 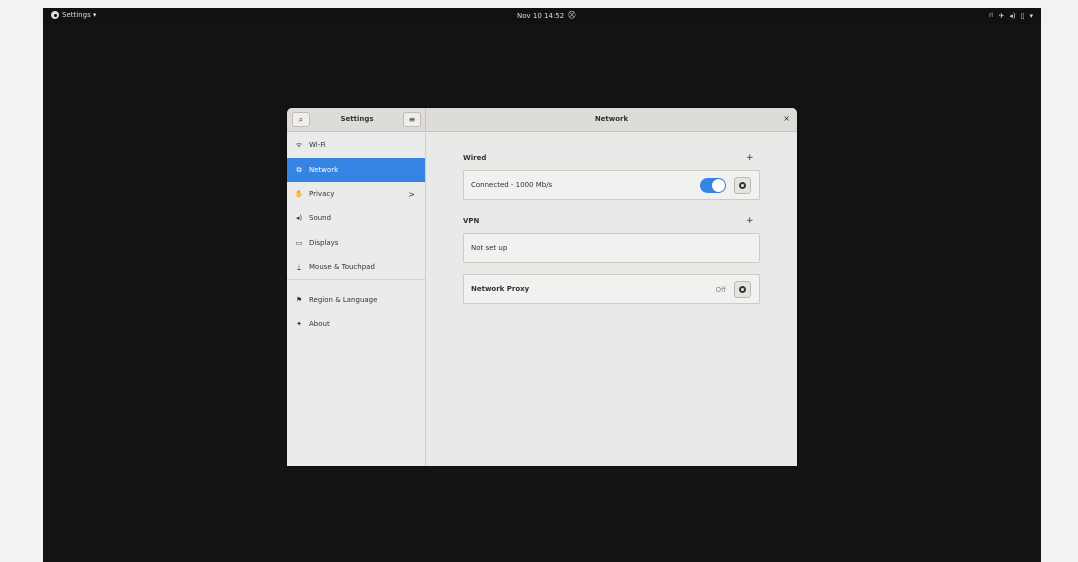 I want to click on wired-connection-label: Connected - 1000 Mb/s, so click(x=512, y=185).